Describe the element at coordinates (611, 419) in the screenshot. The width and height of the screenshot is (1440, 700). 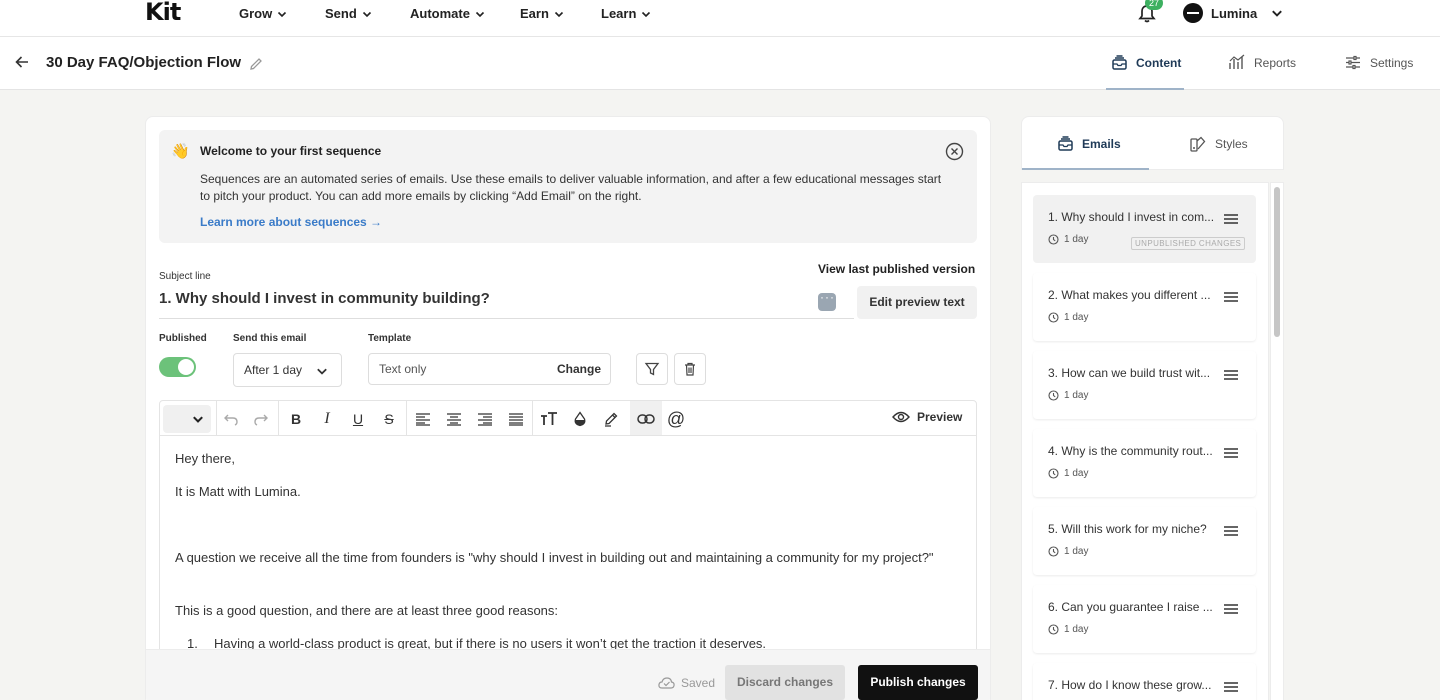
I see `highlight-button` at that location.